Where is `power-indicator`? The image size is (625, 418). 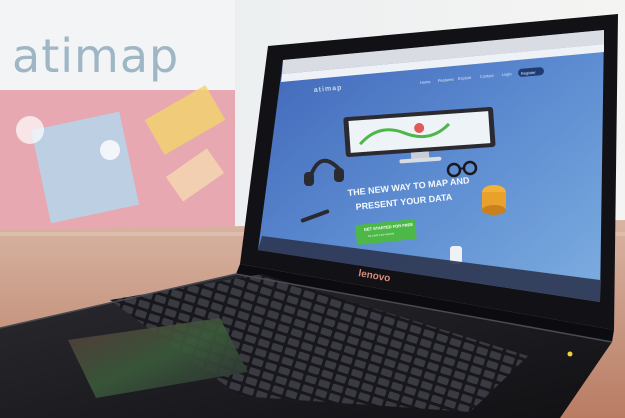 power-indicator is located at coordinates (570, 354).